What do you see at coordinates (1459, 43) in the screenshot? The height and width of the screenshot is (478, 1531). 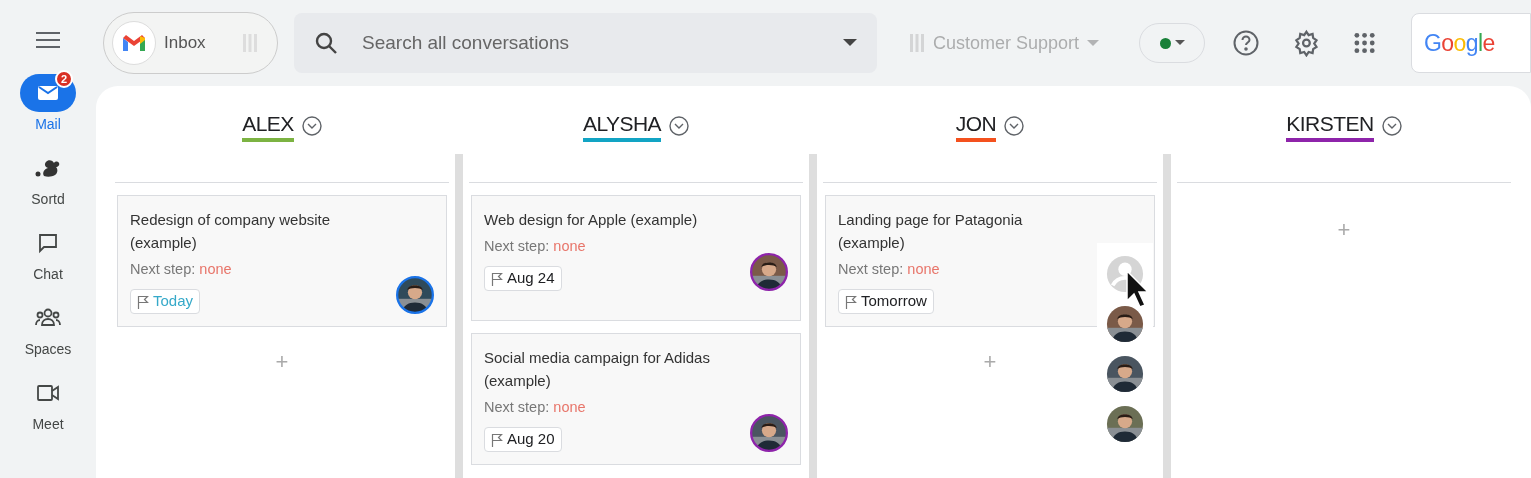 I see `google-logo: Google` at bounding box center [1459, 43].